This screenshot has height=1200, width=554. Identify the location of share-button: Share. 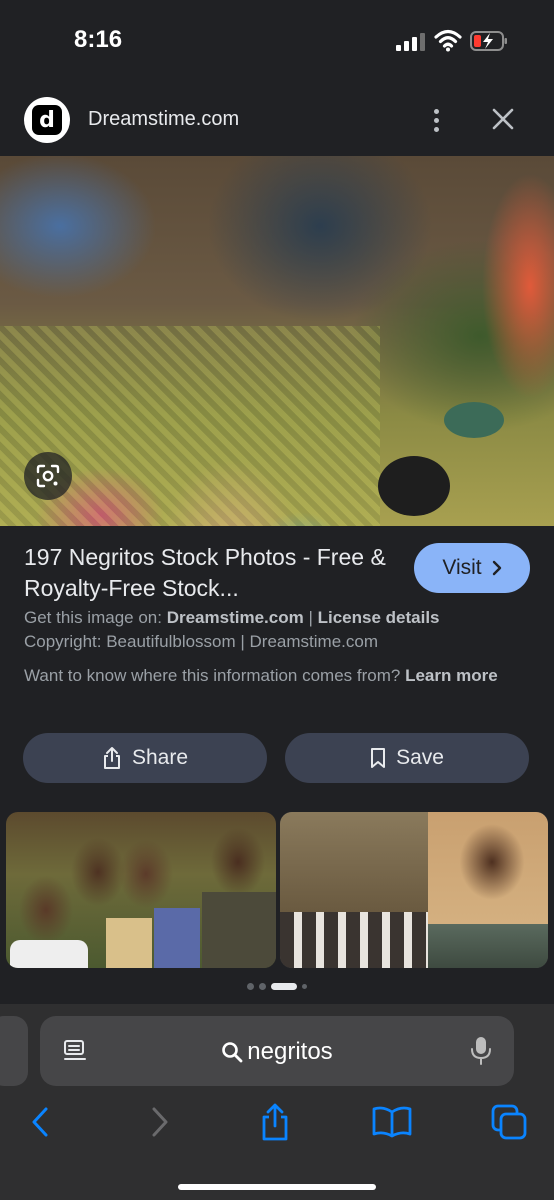
(145, 758).